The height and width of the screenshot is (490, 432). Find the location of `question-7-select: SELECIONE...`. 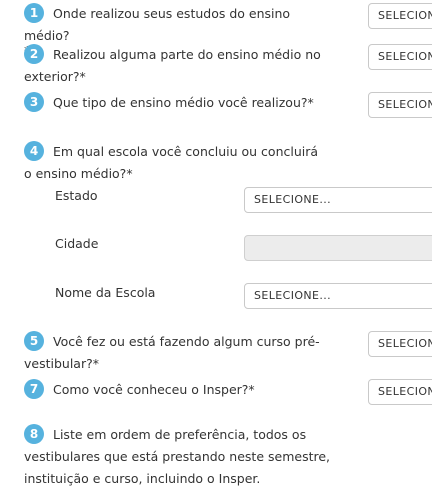

question-7-select: SELECIONE... is located at coordinates (400, 392).